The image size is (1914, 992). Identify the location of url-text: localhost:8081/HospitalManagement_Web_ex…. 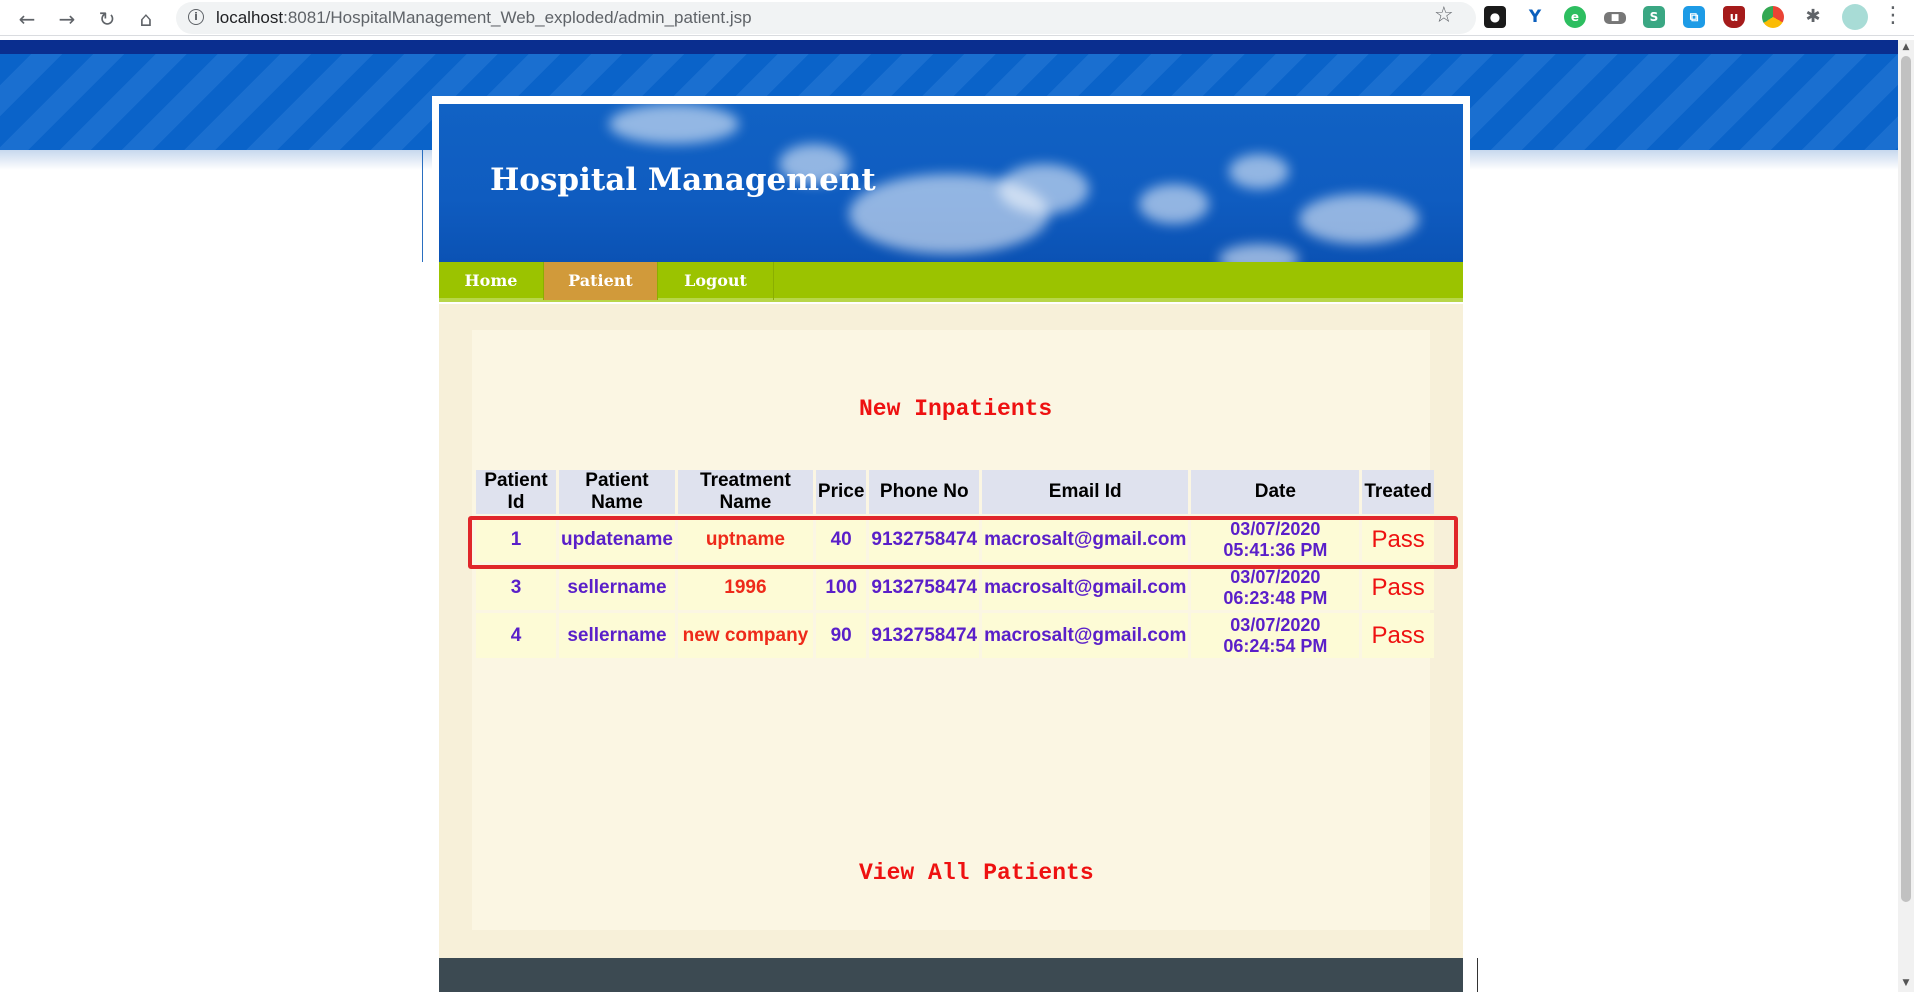
(484, 18).